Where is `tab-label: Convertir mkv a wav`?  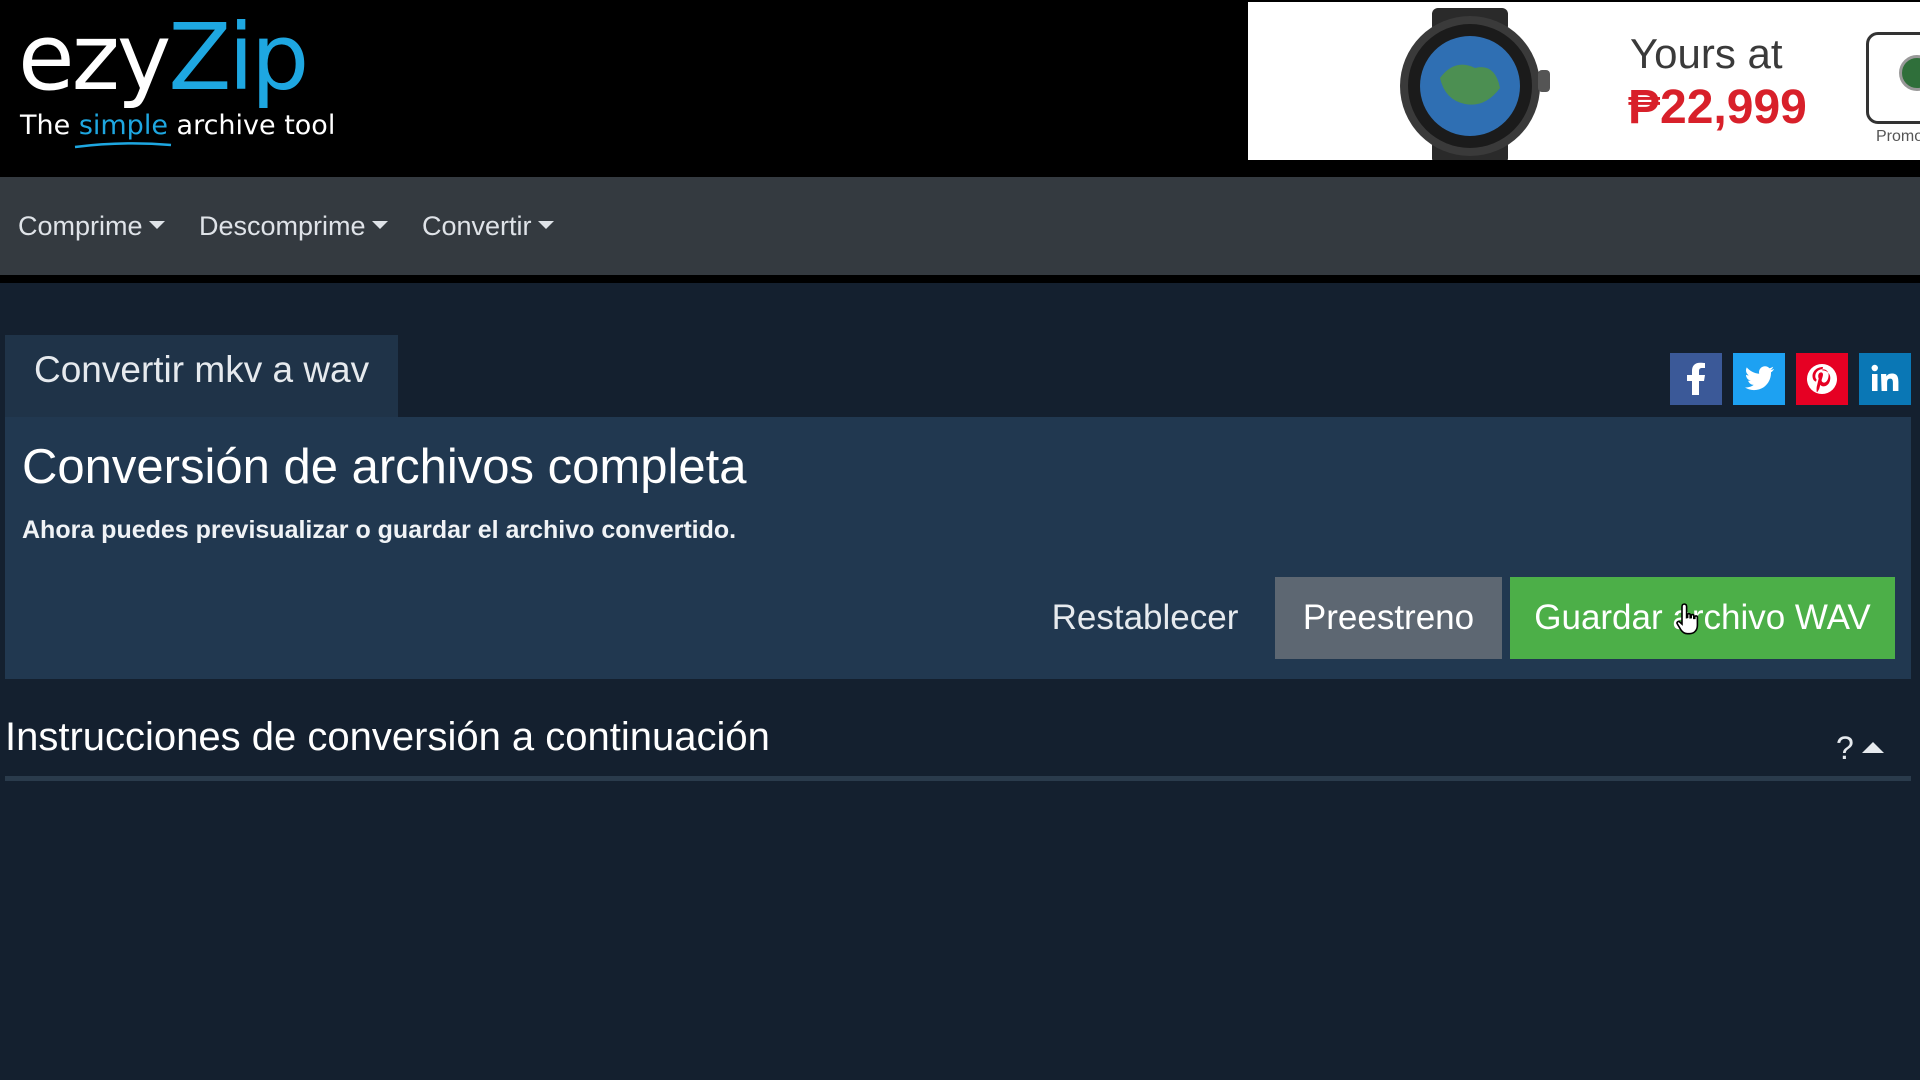 tab-label: Convertir mkv a wav is located at coordinates (202, 369).